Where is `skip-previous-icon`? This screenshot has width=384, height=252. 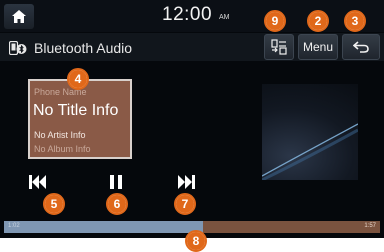
skip-previous-icon is located at coordinates (37, 182).